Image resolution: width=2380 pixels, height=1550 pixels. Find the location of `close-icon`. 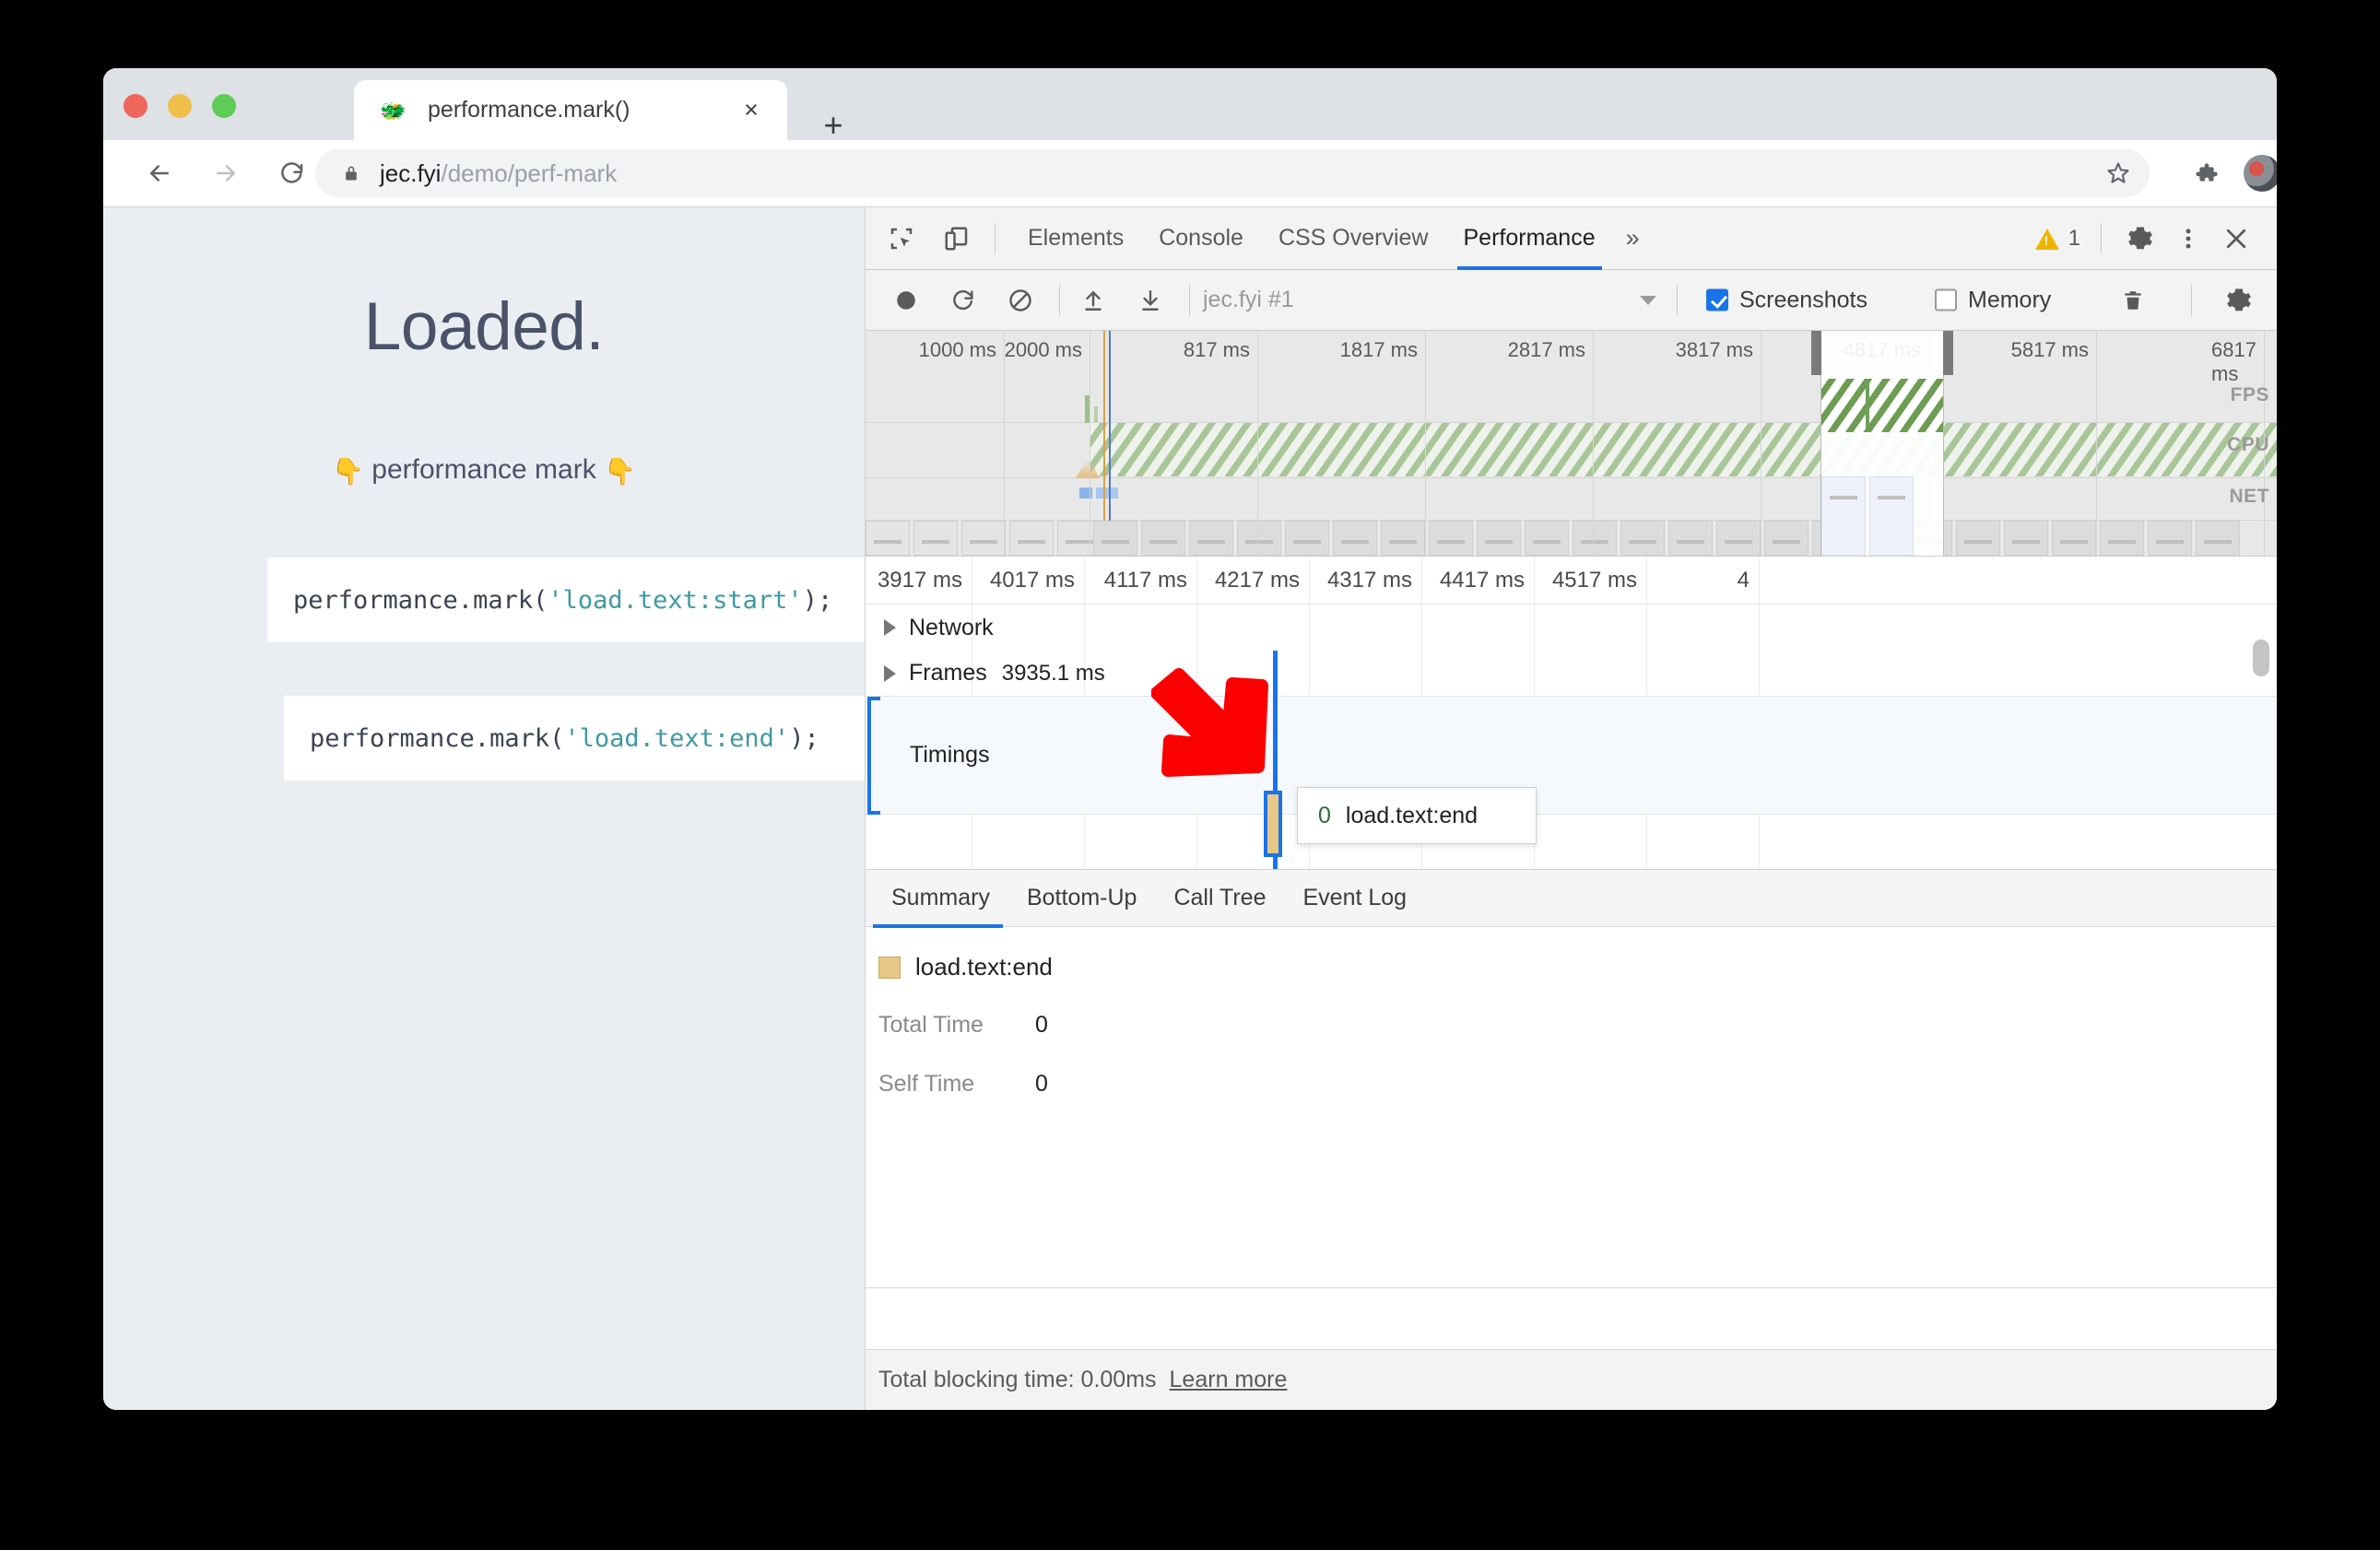

close-icon is located at coordinates (2236, 238).